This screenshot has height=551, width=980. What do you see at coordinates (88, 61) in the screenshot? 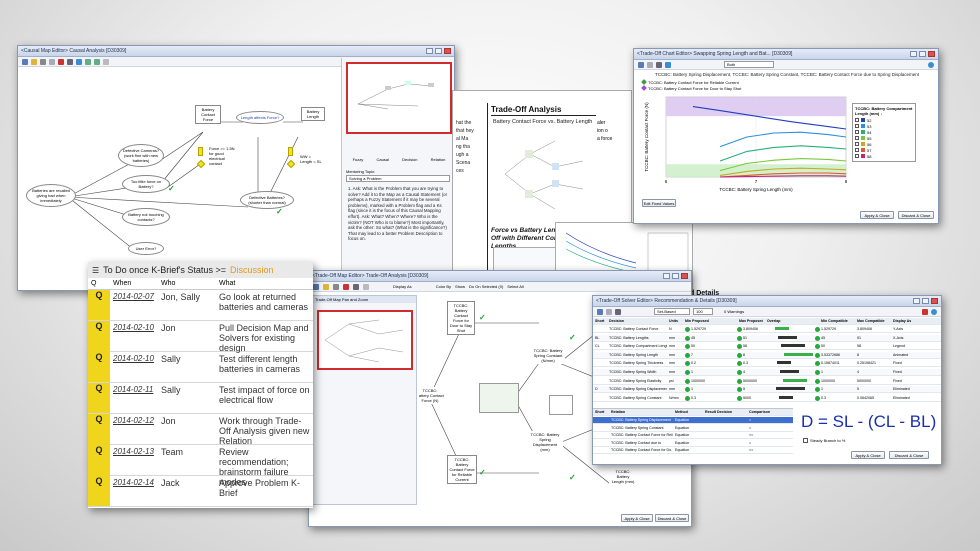
I see `undo-icon` at bounding box center [88, 61].